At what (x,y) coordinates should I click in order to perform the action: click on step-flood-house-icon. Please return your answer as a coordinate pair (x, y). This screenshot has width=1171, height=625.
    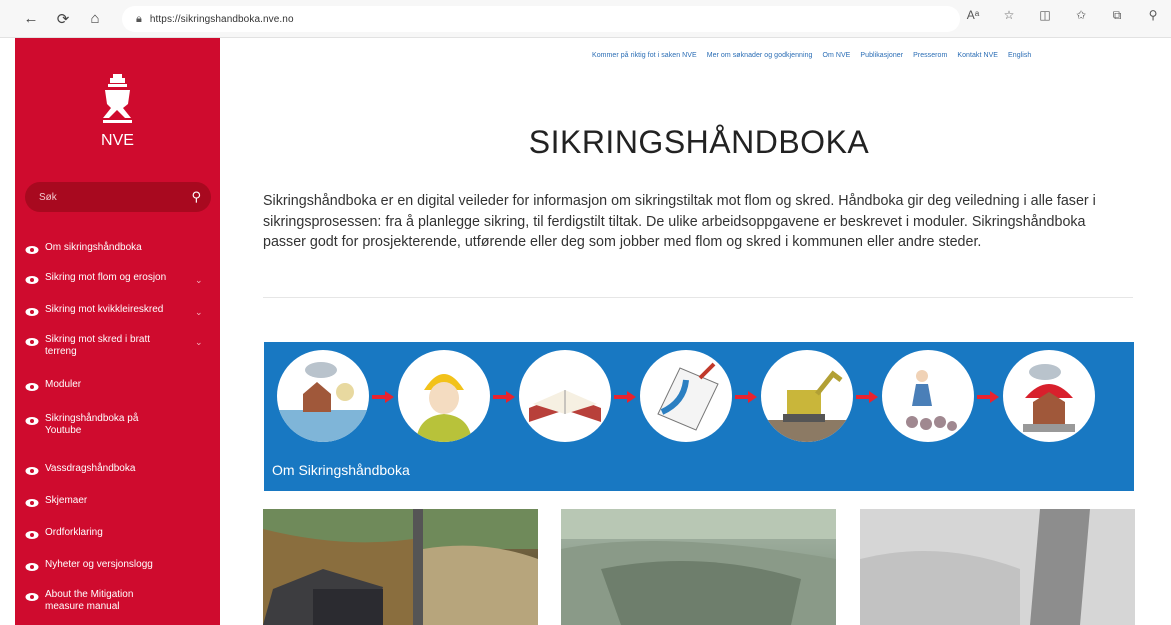
    Looking at the image, I should click on (323, 396).